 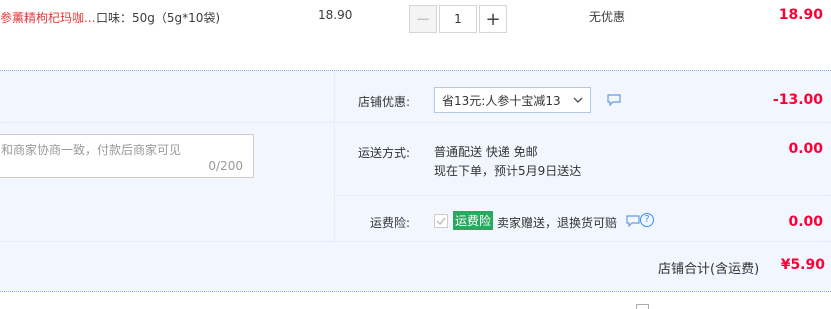 I want to click on shop-subtotal-value: ¥5.90, so click(x=802, y=265).